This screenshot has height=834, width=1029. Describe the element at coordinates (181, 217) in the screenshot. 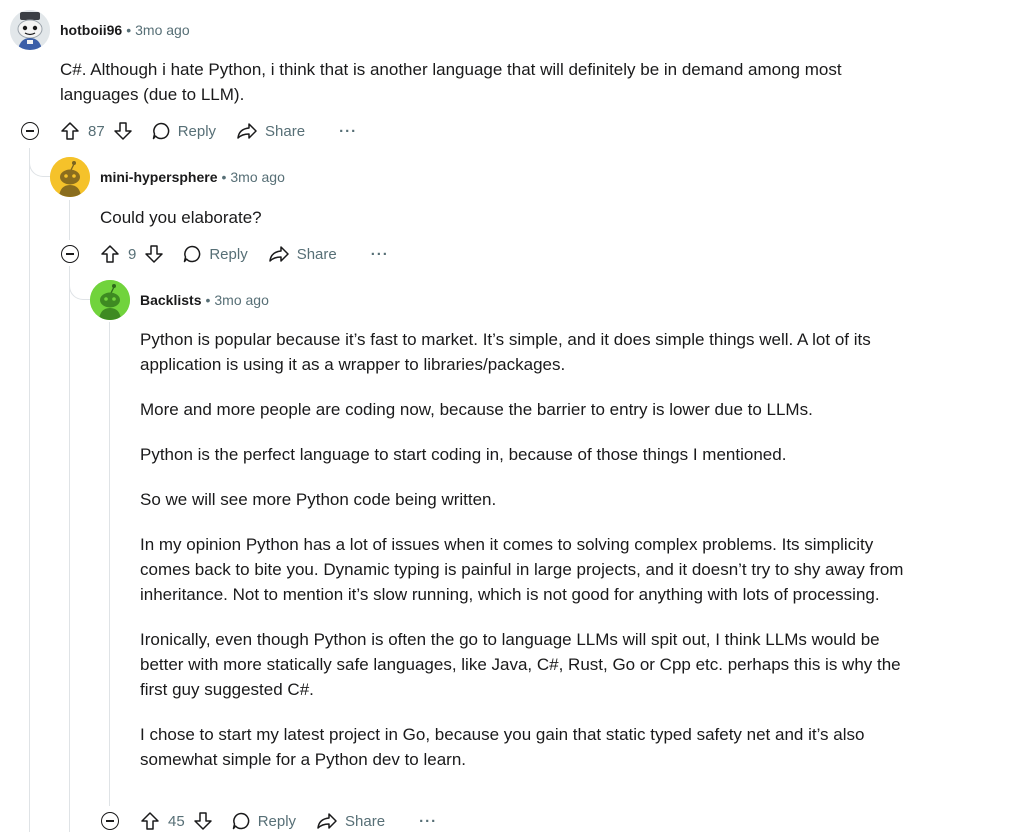

I see `comment-paragraph: Could you elaborate?` at that location.